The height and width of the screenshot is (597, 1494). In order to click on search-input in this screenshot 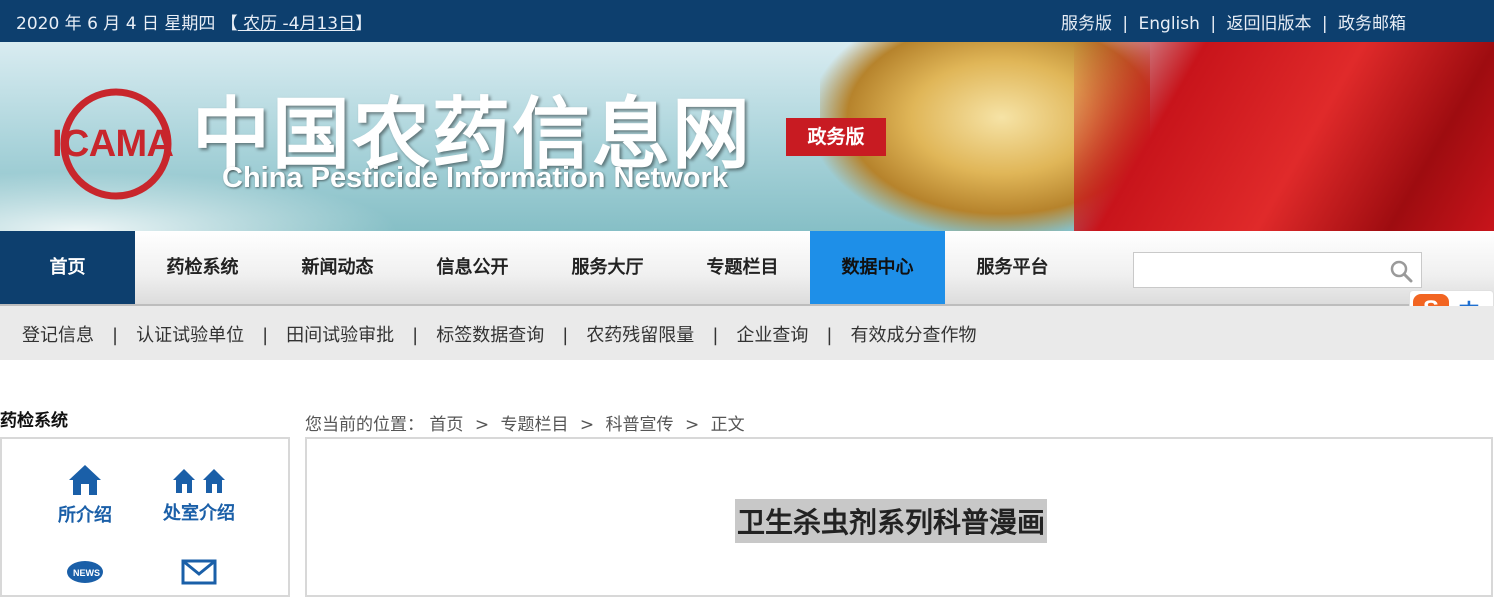, I will do `click(1277, 270)`.